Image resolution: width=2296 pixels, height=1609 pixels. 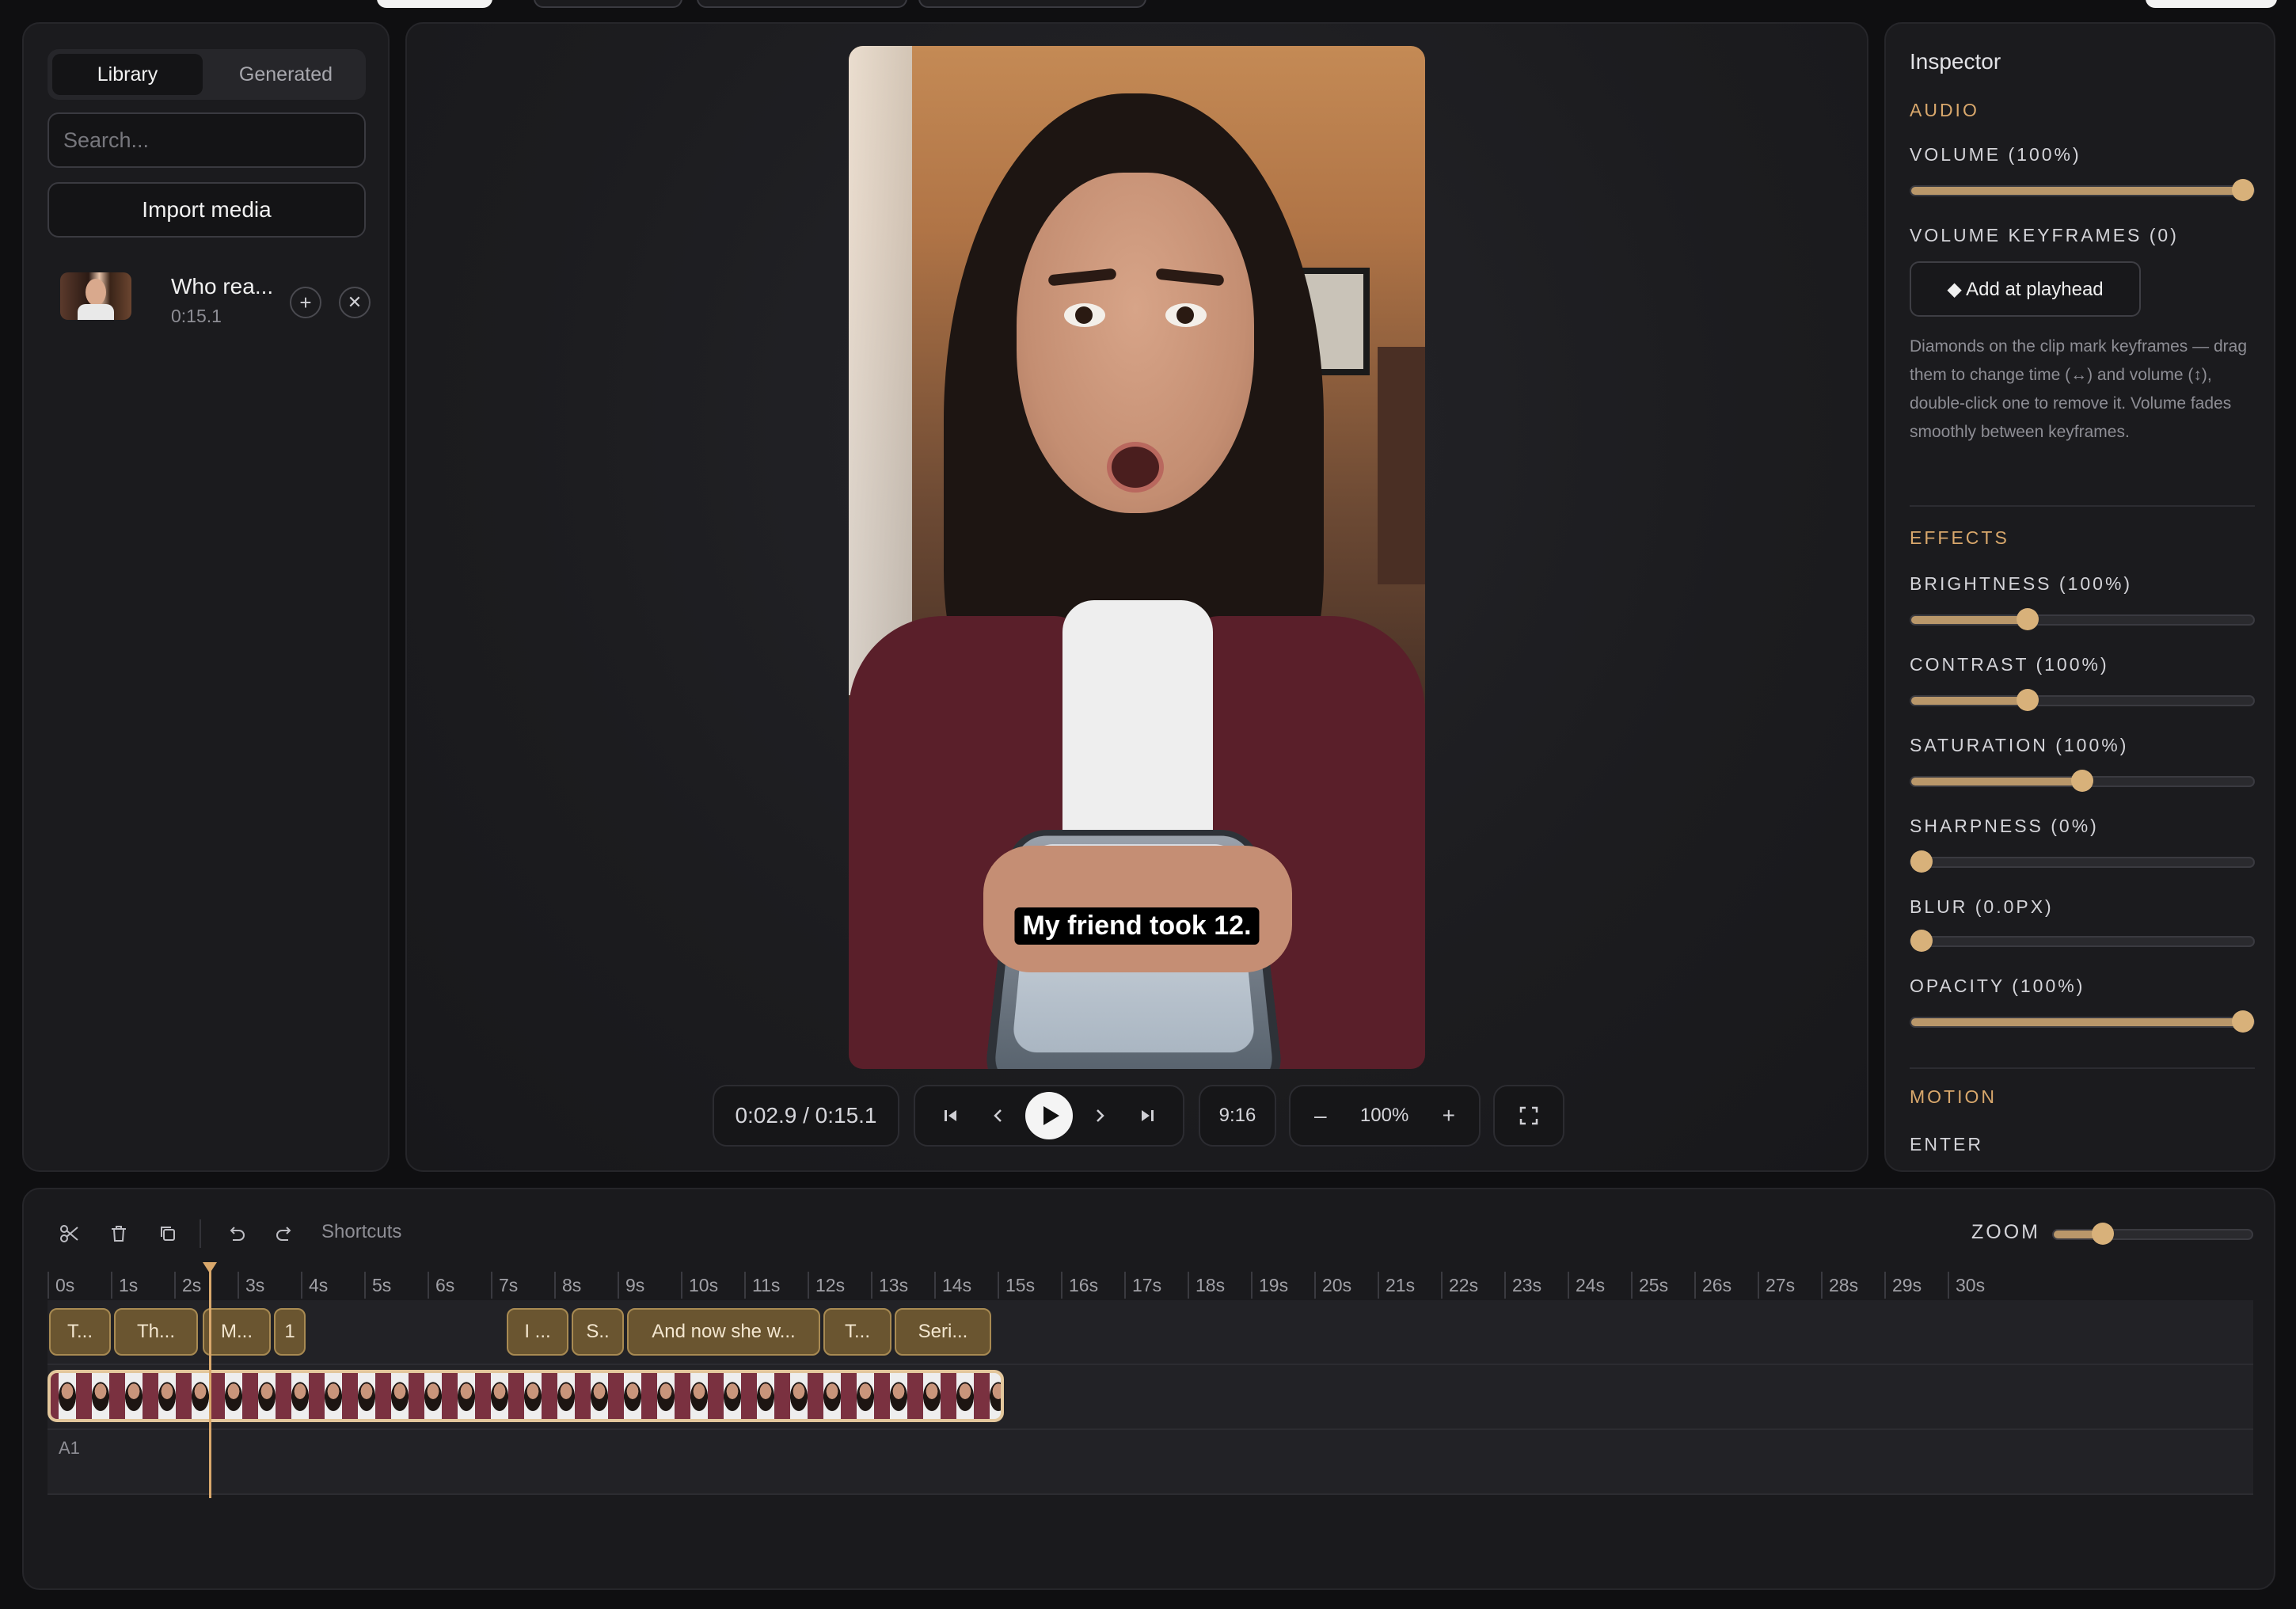 I want to click on media-duration: 0:15.1, so click(x=196, y=316).